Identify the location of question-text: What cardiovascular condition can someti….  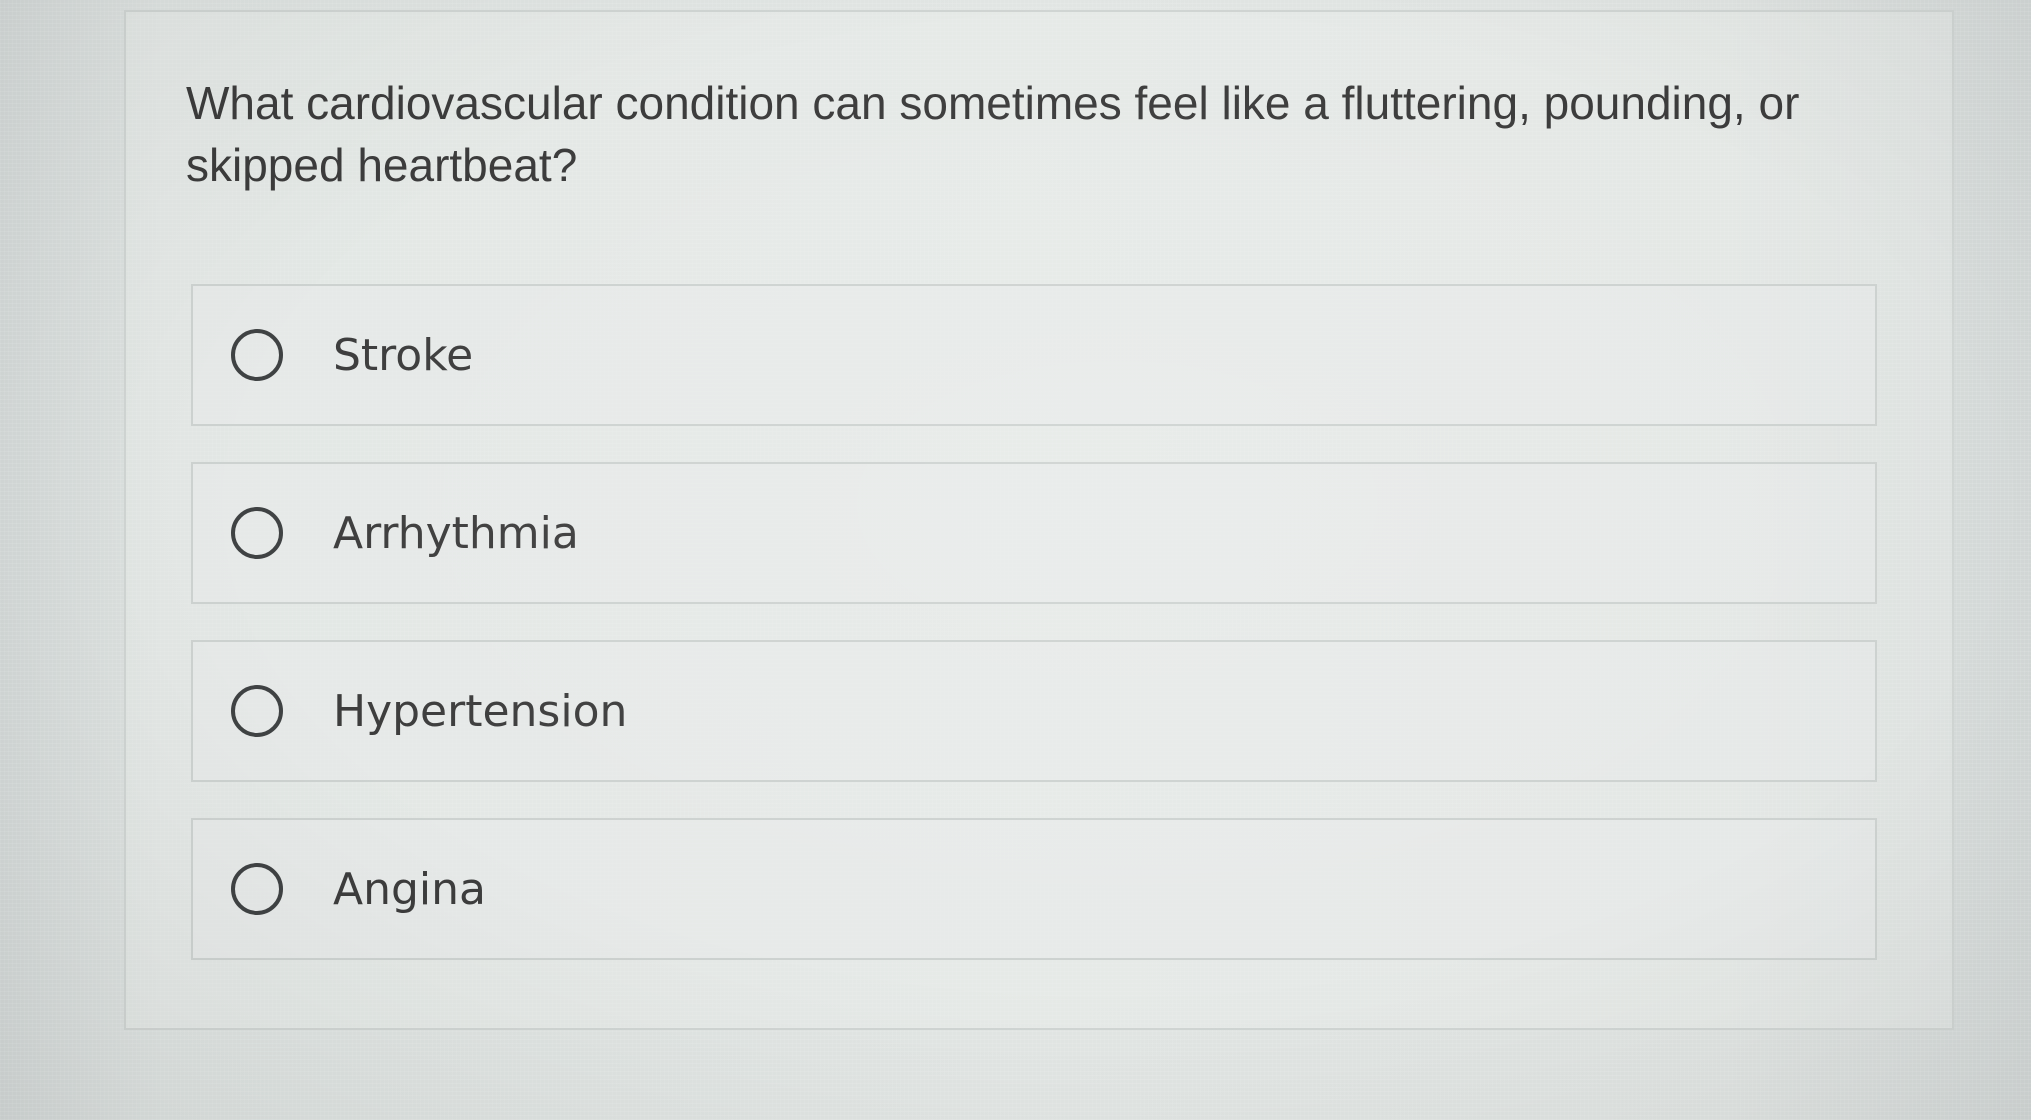
(993, 134).